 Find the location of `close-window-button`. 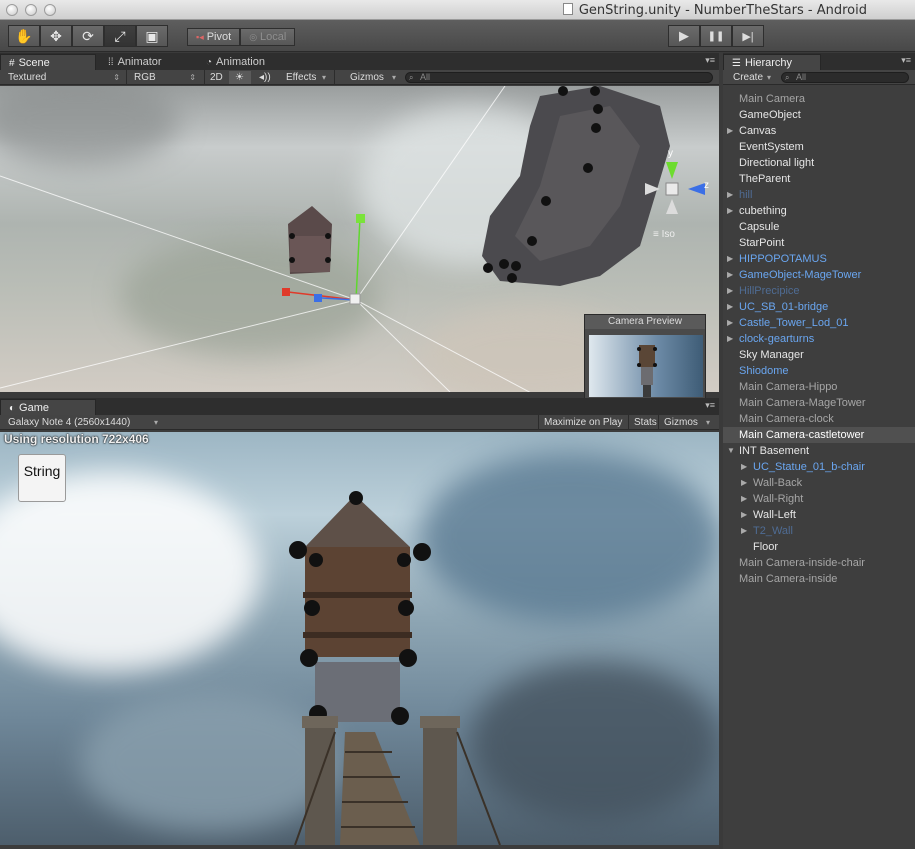

close-window-button is located at coordinates (12, 10).